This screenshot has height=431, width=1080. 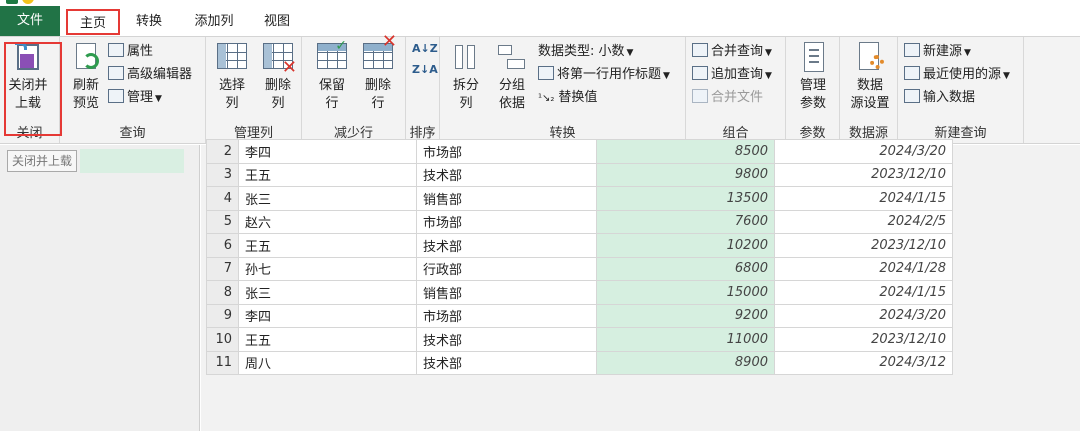 What do you see at coordinates (222, 221) in the screenshot?
I see `row-number: 5` at bounding box center [222, 221].